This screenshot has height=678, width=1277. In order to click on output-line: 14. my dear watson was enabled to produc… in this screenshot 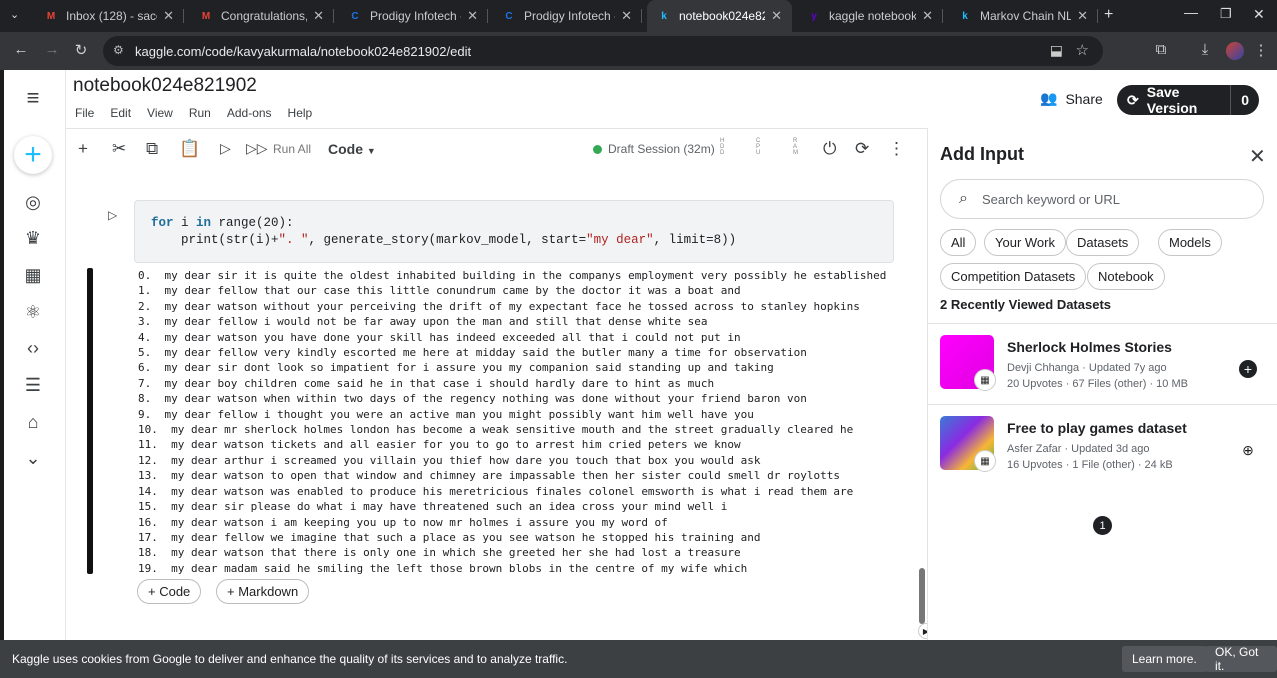, I will do `click(496, 491)`.